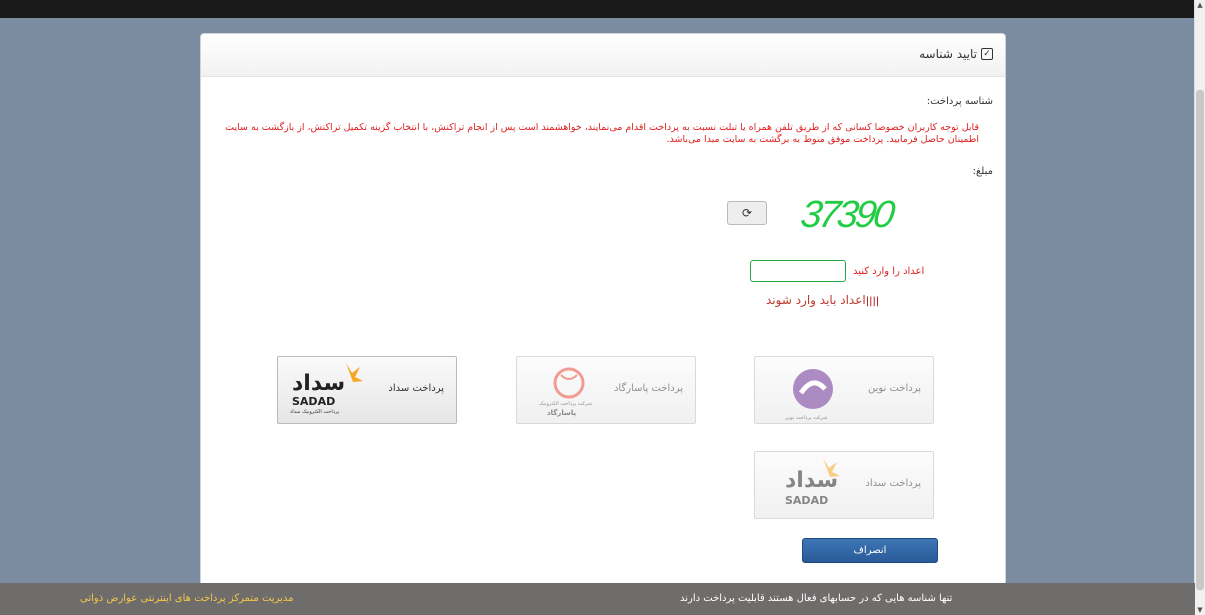 Image resolution: width=1205 pixels, height=615 pixels. What do you see at coordinates (844, 390) in the screenshot?
I see `gateway-novin-button: شرکت پرداخت نوین پرداخت نوین` at bounding box center [844, 390].